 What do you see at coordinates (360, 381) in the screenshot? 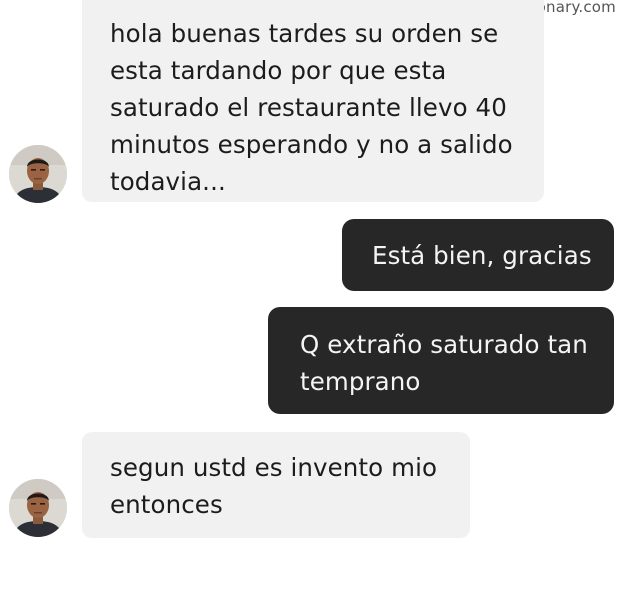
I see `message-line: temprano` at bounding box center [360, 381].